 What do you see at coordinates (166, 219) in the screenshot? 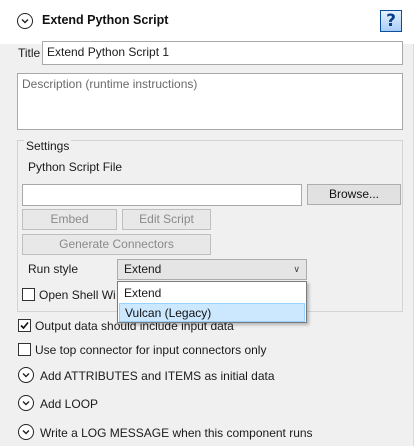
I see `edit-script-button: Edit Script` at bounding box center [166, 219].